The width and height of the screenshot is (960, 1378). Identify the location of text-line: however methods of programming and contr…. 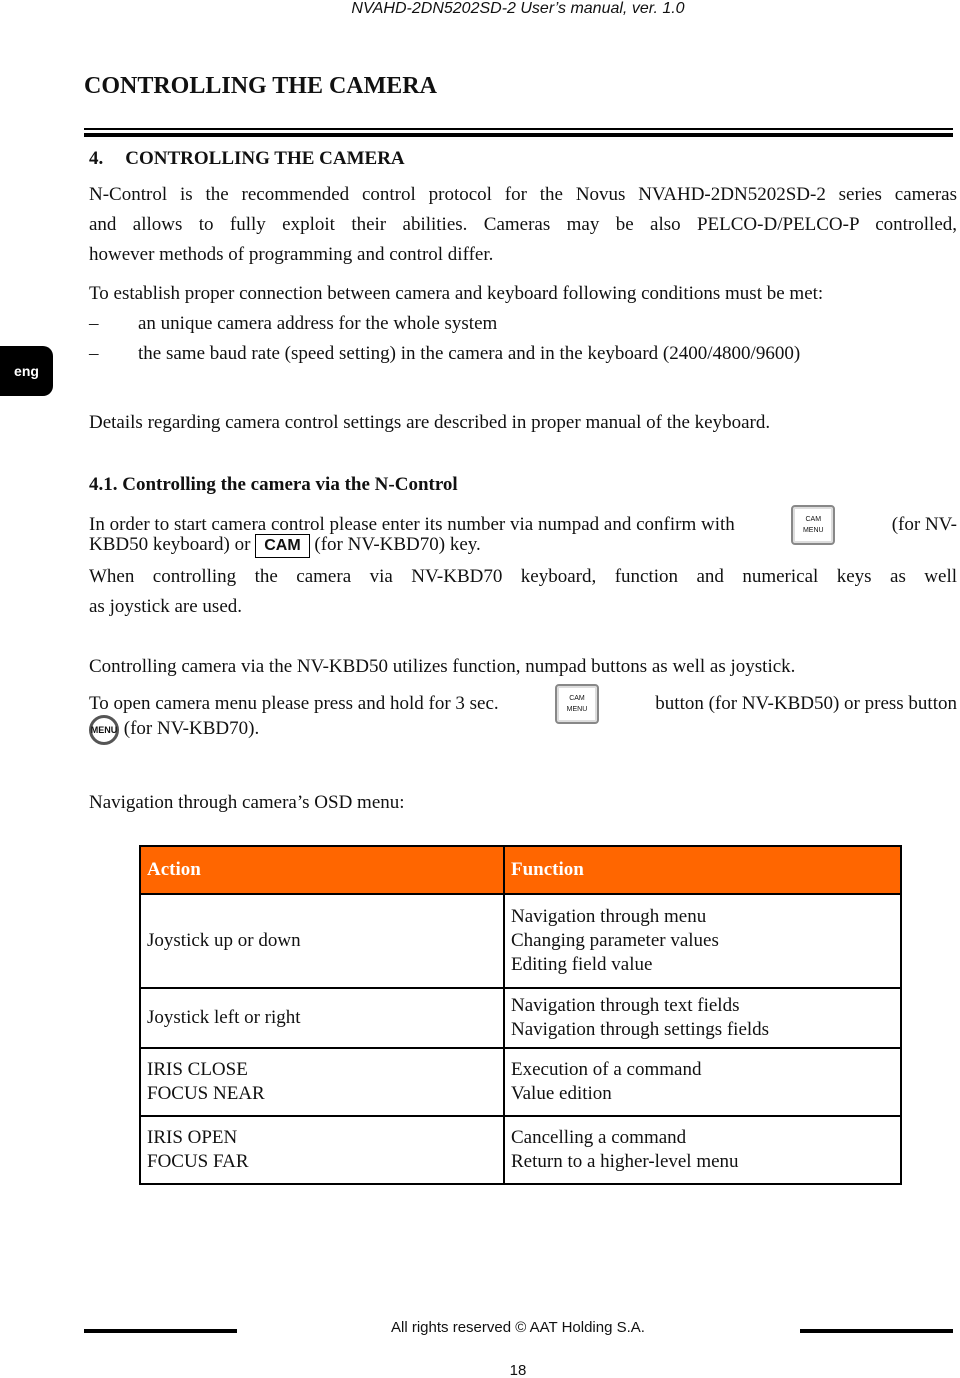
(291, 254).